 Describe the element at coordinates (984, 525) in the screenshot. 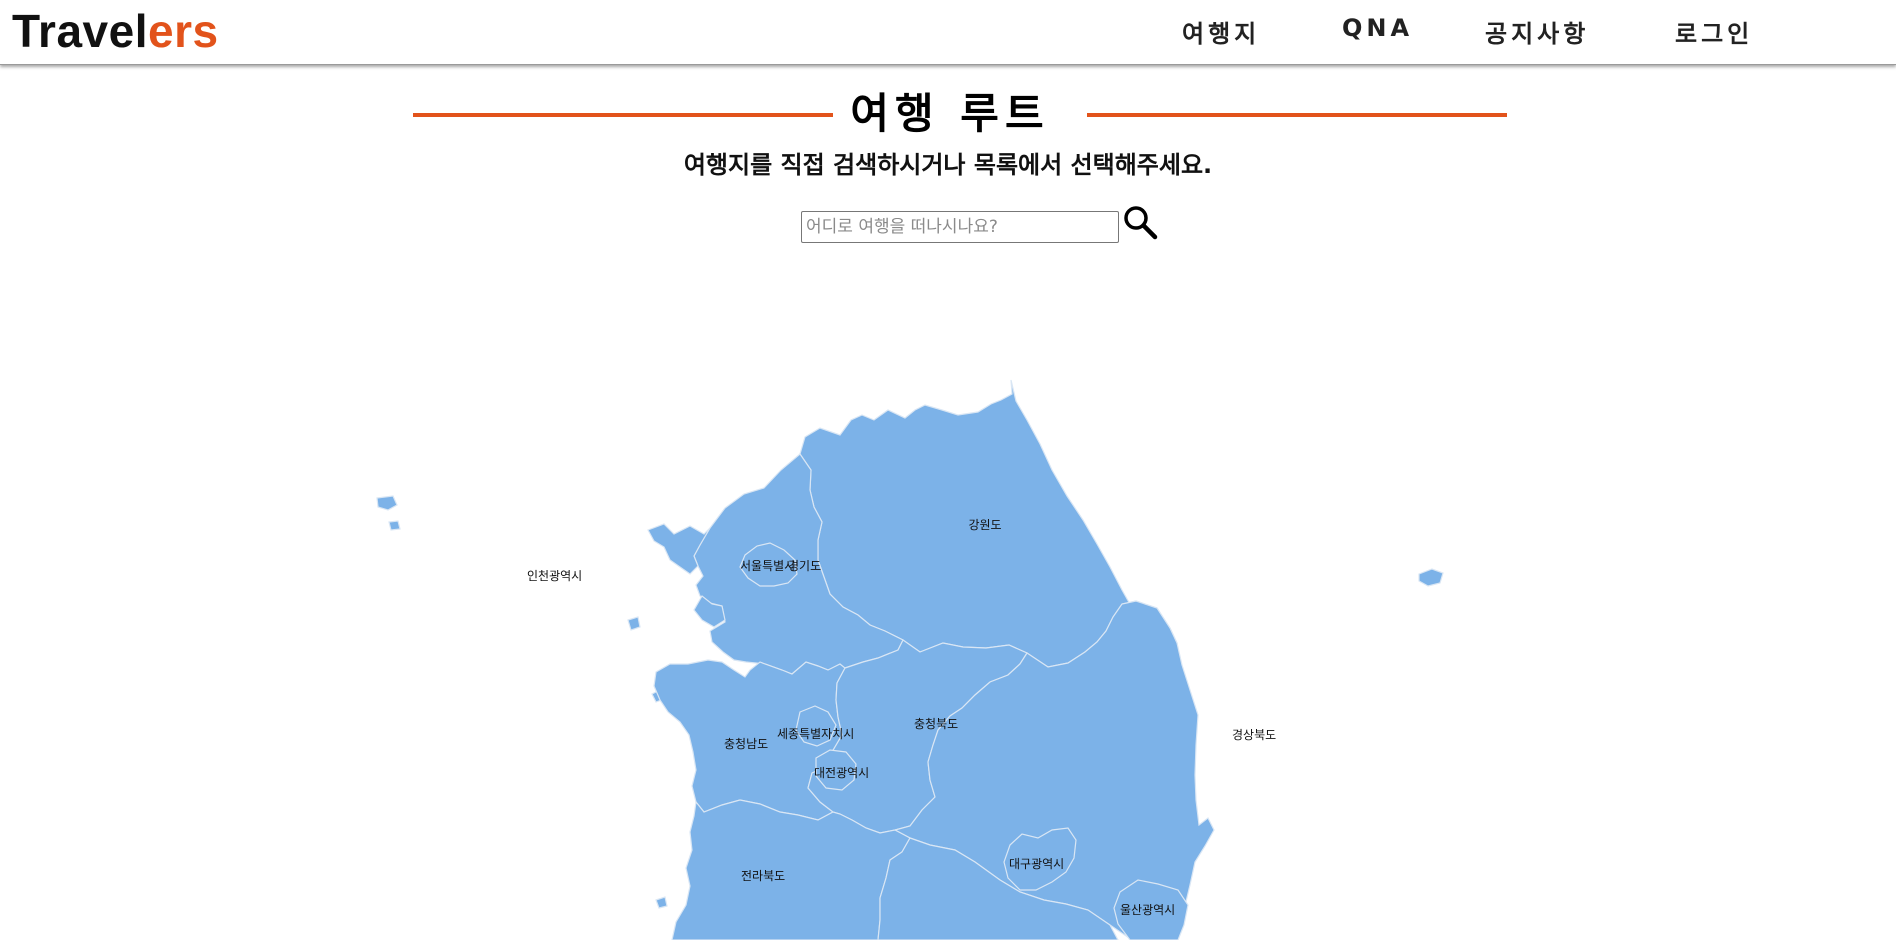

I see `map-label-gangwon: 강원도` at that location.